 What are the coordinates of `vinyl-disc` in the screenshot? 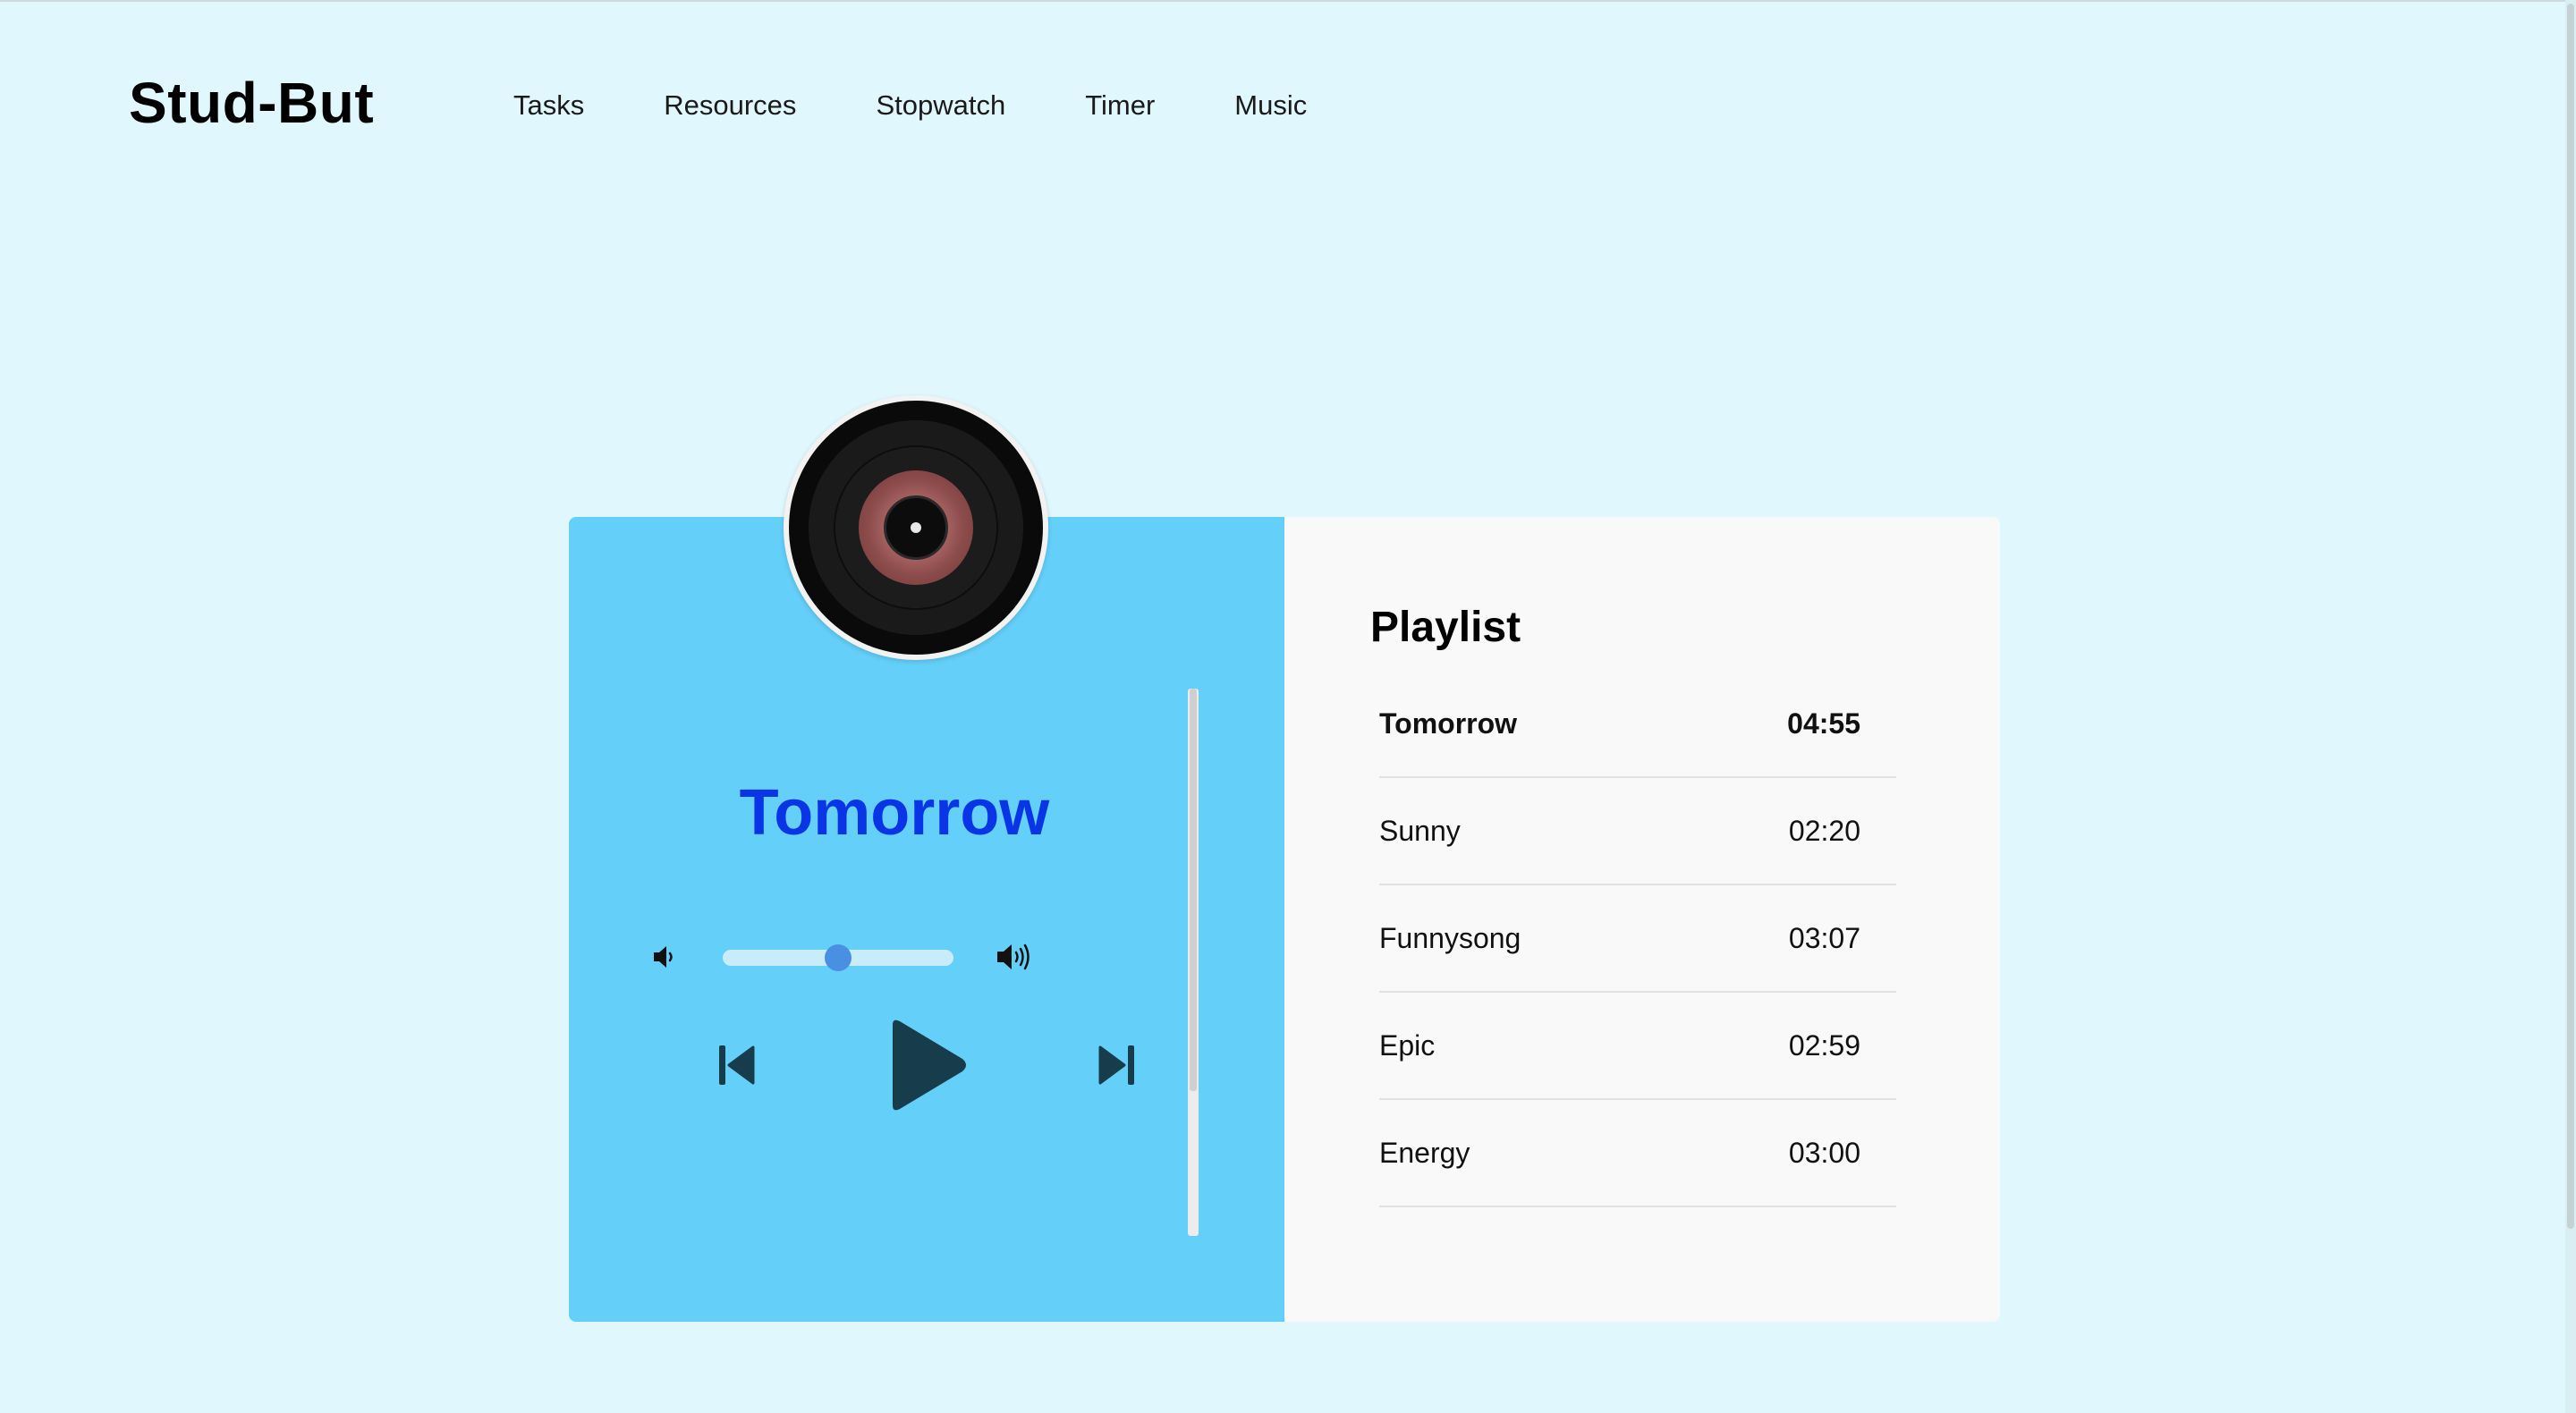 It's located at (916, 527).